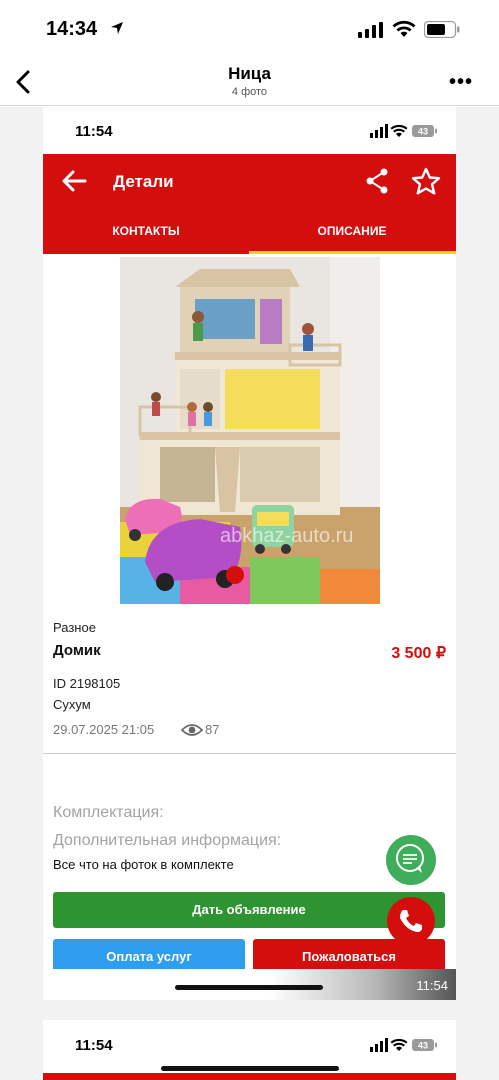 The width and height of the screenshot is (499, 1080). I want to click on nav-subtitle: 4 фото, so click(249, 92).